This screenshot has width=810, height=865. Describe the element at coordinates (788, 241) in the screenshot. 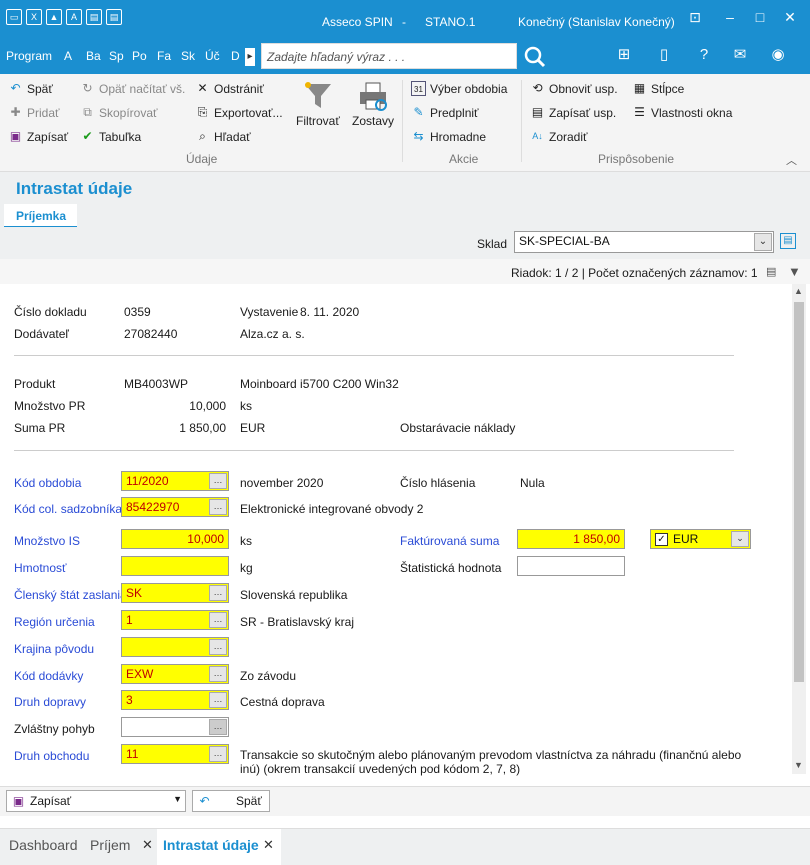

I see `grid-view-icon: ▤` at that location.